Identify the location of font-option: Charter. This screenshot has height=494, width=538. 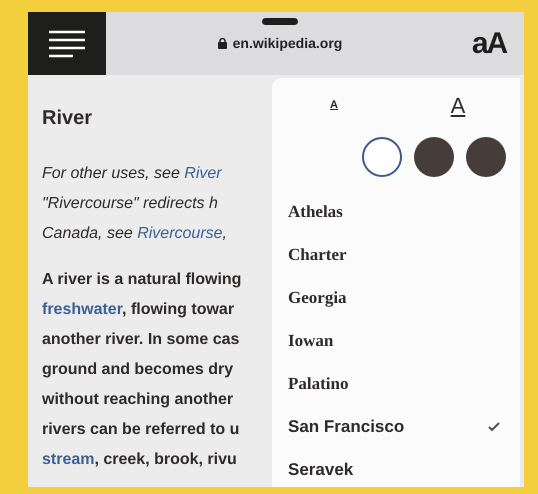
(394, 254).